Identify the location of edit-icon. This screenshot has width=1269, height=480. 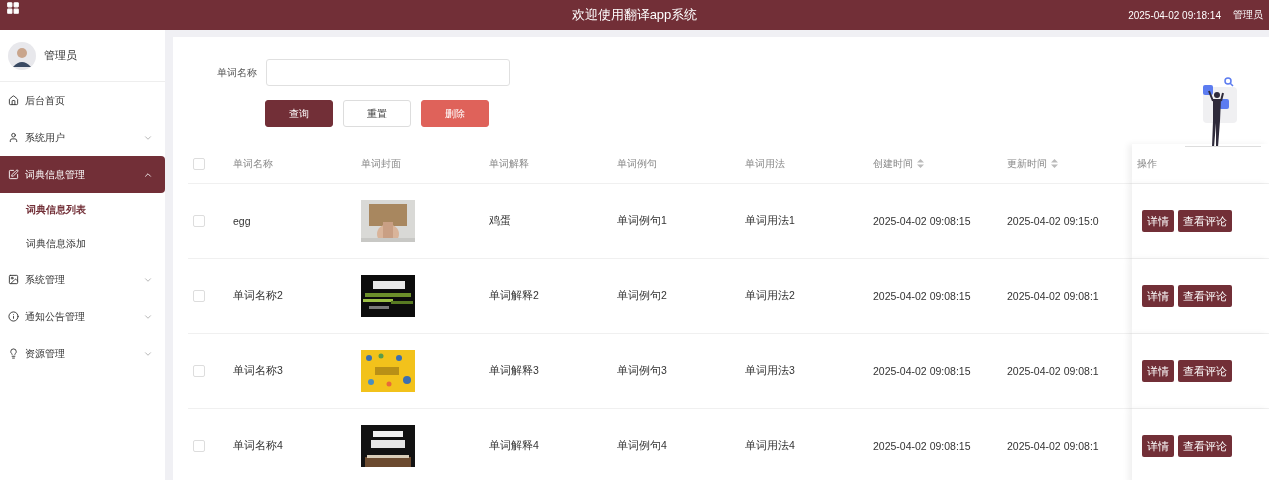
(13, 174).